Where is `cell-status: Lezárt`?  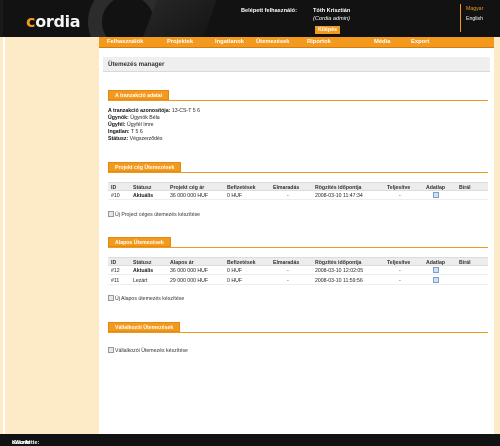 cell-status: Lezárt is located at coordinates (140, 281).